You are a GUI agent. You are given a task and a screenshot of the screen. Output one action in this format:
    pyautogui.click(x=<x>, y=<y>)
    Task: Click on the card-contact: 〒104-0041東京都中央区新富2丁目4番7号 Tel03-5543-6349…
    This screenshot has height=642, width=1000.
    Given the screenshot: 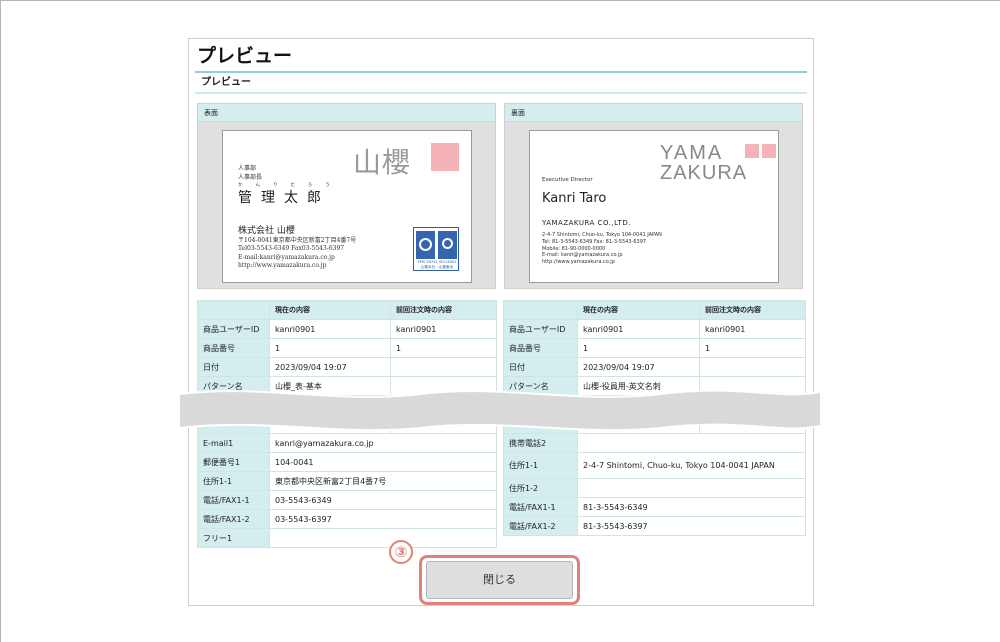 What is the action you would take?
    pyautogui.click(x=297, y=253)
    